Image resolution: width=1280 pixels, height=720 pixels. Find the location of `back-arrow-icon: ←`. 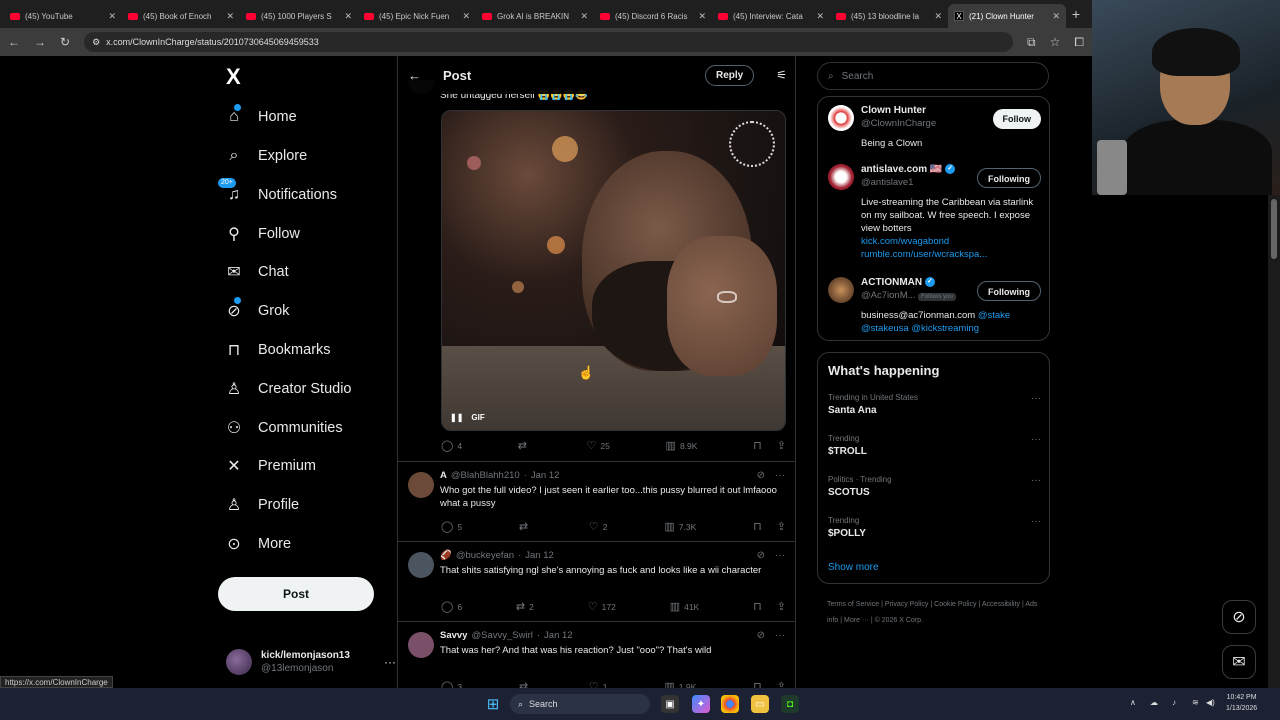

back-arrow-icon: ← is located at coordinates (14, 42).